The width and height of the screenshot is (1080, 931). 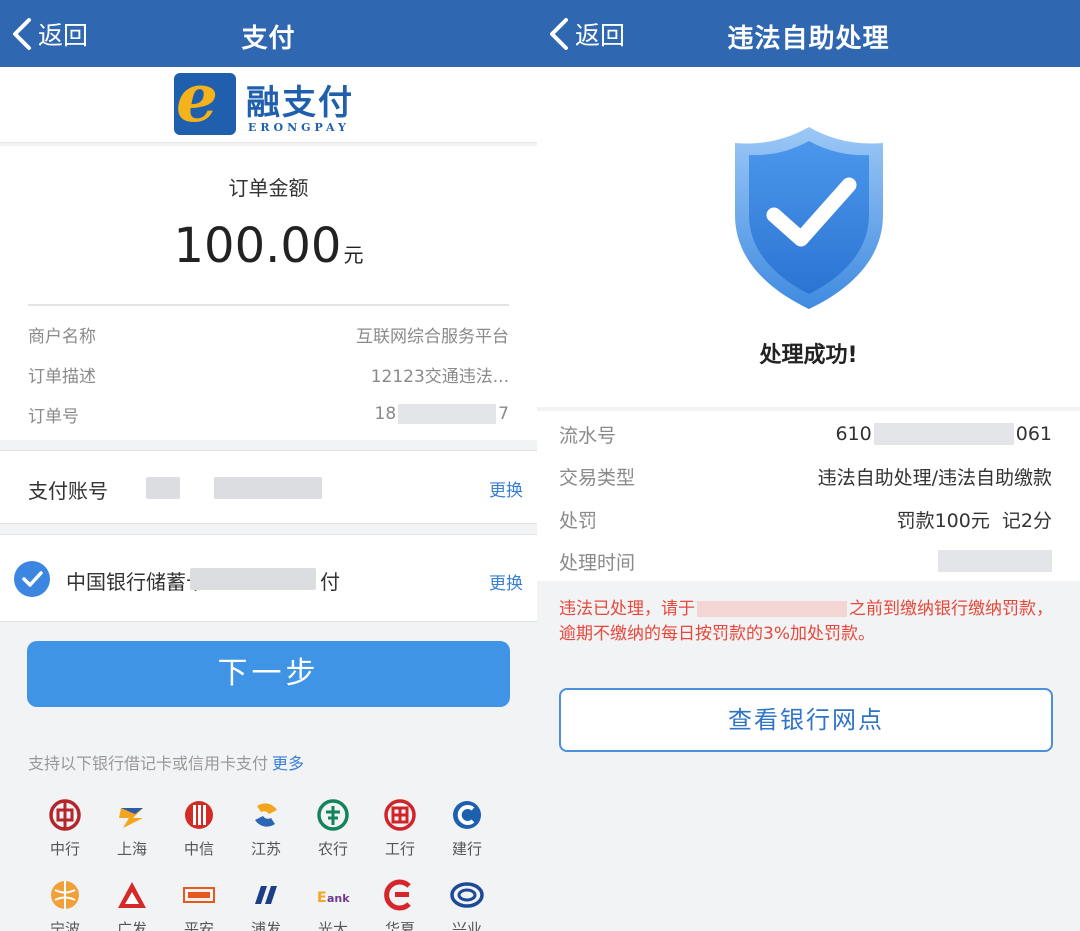 What do you see at coordinates (131, 925) in the screenshot?
I see `bank-name: 广发` at bounding box center [131, 925].